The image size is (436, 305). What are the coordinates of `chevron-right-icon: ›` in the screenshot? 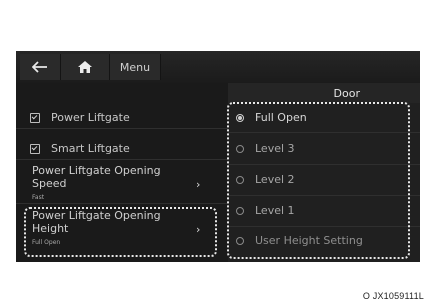 It's located at (198, 184).